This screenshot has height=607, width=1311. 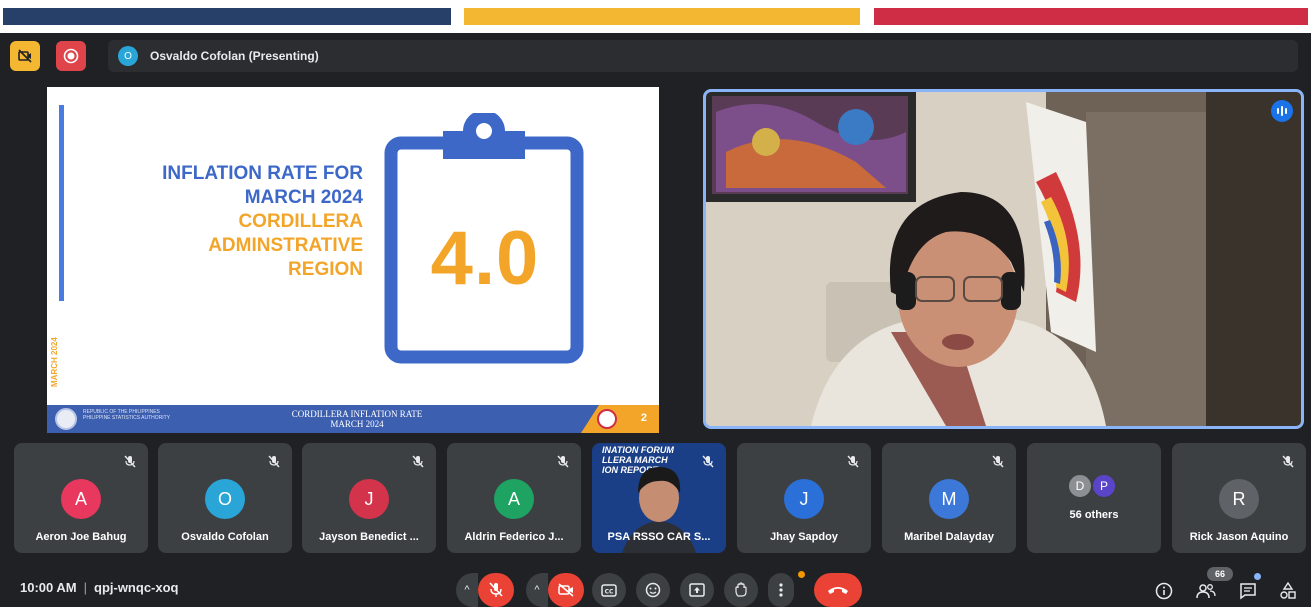 What do you see at coordinates (128, 56) in the screenshot?
I see `presenter-avatar: O` at bounding box center [128, 56].